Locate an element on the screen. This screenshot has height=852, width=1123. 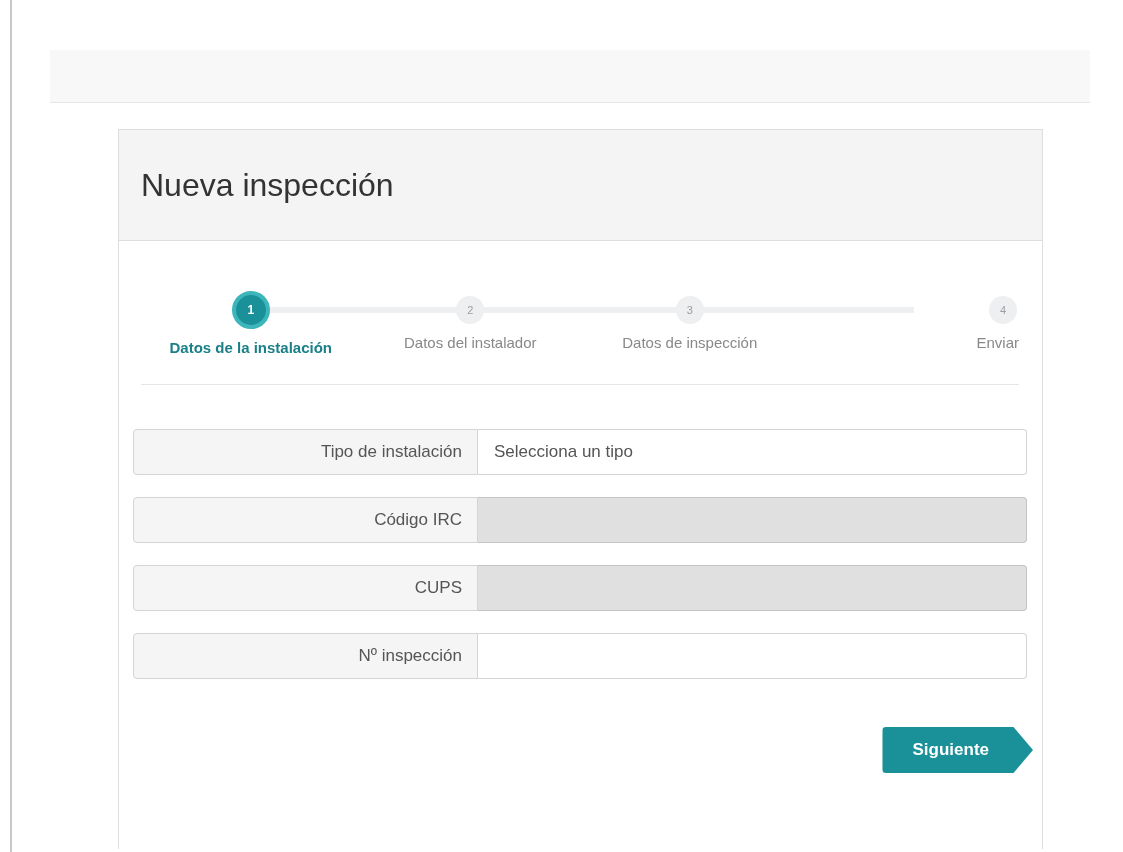
page-title: Nueva inspección is located at coordinates (267, 185).